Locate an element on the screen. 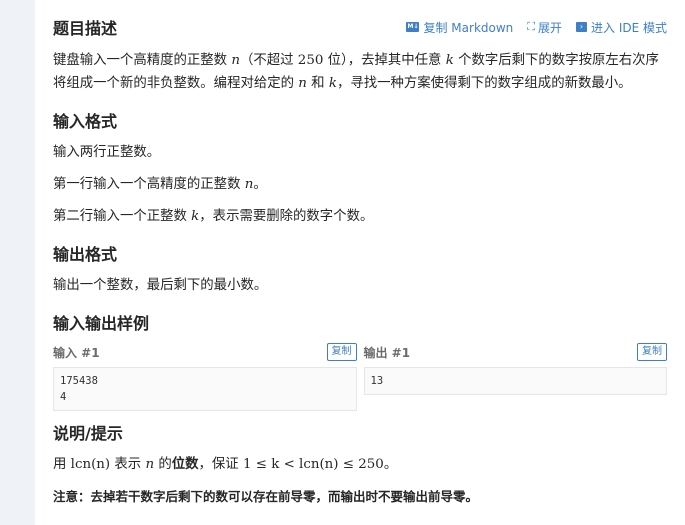 The height and width of the screenshot is (525, 685). samples-title: 输入输出样例 is located at coordinates (101, 323).